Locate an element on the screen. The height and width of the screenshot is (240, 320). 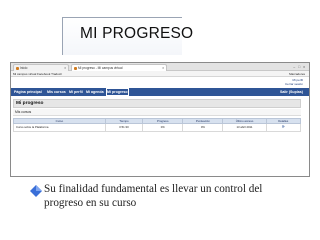
diamond-bullet-icon is located at coordinates (36, 191).